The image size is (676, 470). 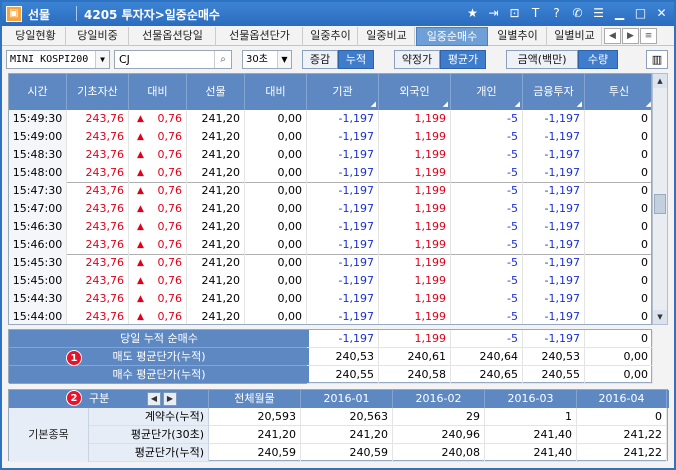 What do you see at coordinates (542, 59) in the screenshot?
I see `unit-amount-toggle: 금액(백만)` at bounding box center [542, 59].